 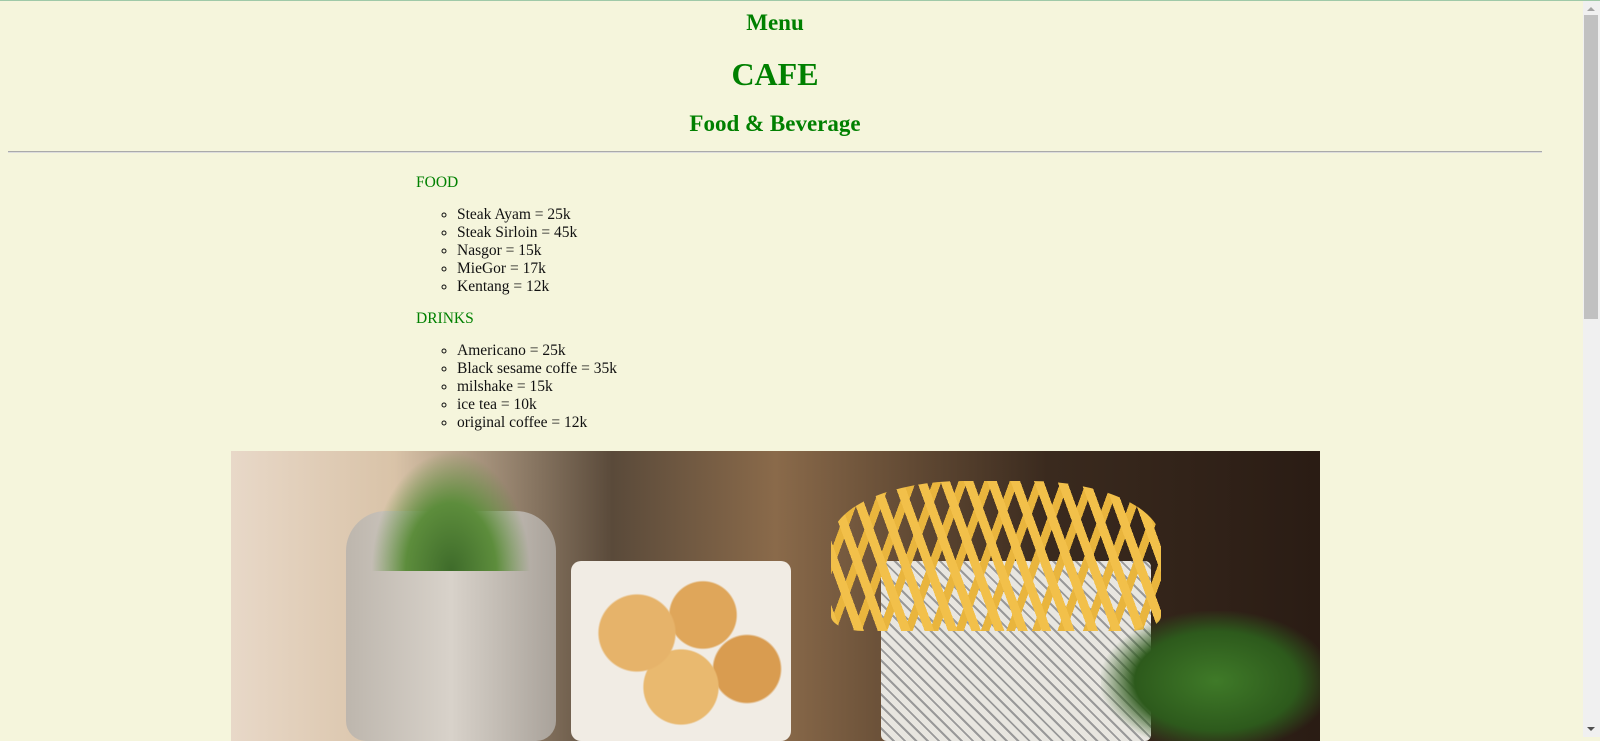 What do you see at coordinates (537, 369) in the screenshot?
I see `list-item: Black sesame coffe = 35k` at bounding box center [537, 369].